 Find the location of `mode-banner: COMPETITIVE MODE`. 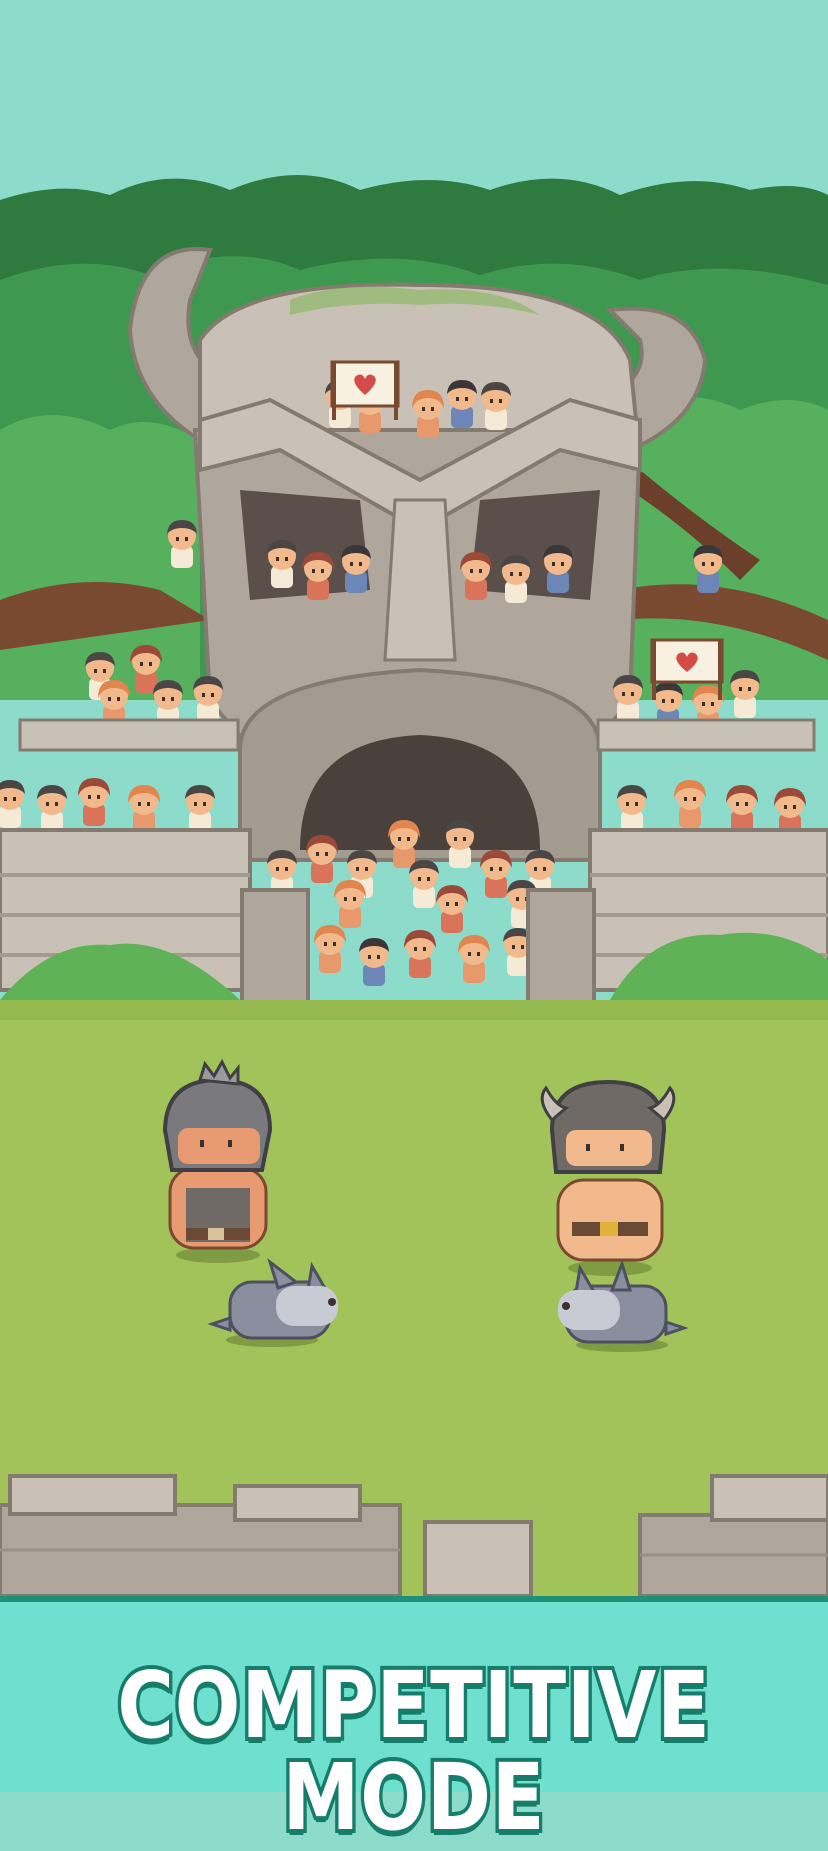

mode-banner: COMPETITIVE MODE is located at coordinates (414, 1722).